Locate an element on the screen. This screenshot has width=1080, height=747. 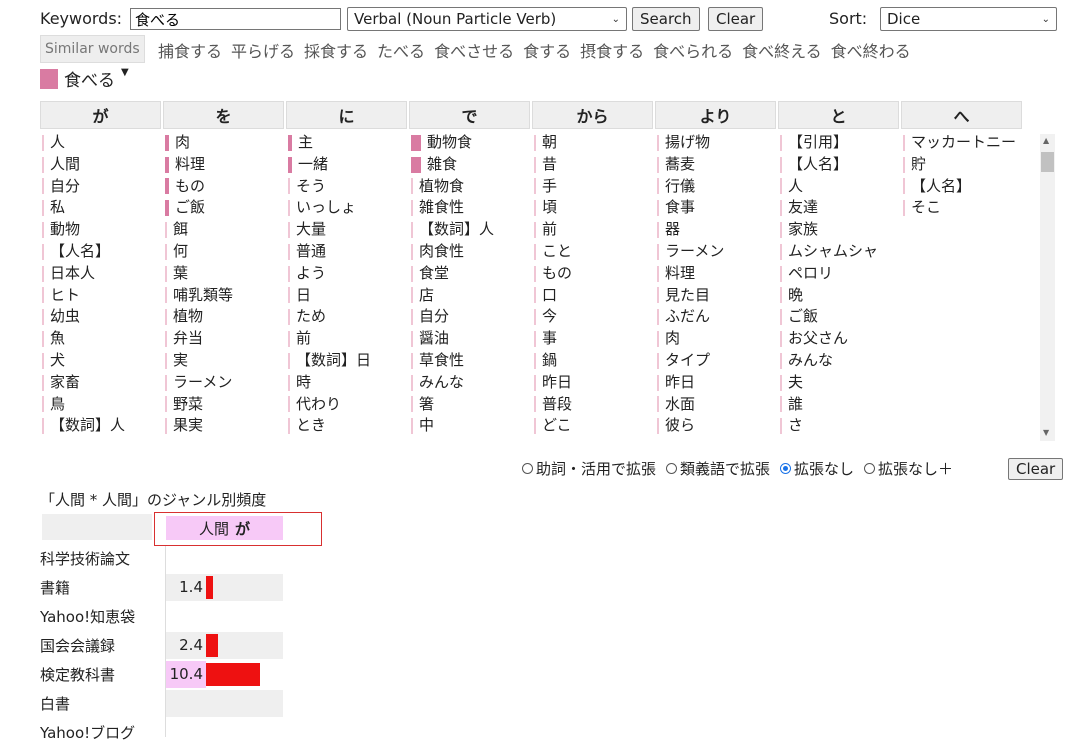
collocate-item: 料理 is located at coordinates (224, 165).